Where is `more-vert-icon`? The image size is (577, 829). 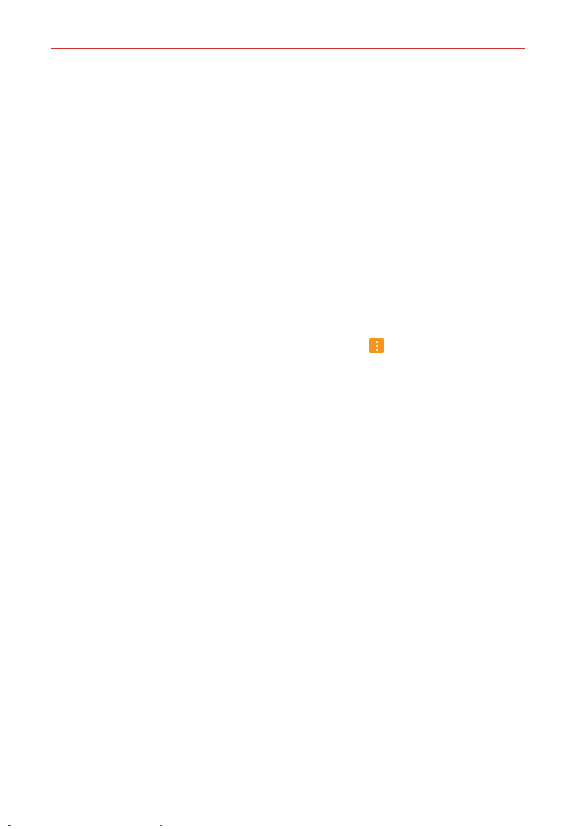
more-vert-icon is located at coordinates (376, 345).